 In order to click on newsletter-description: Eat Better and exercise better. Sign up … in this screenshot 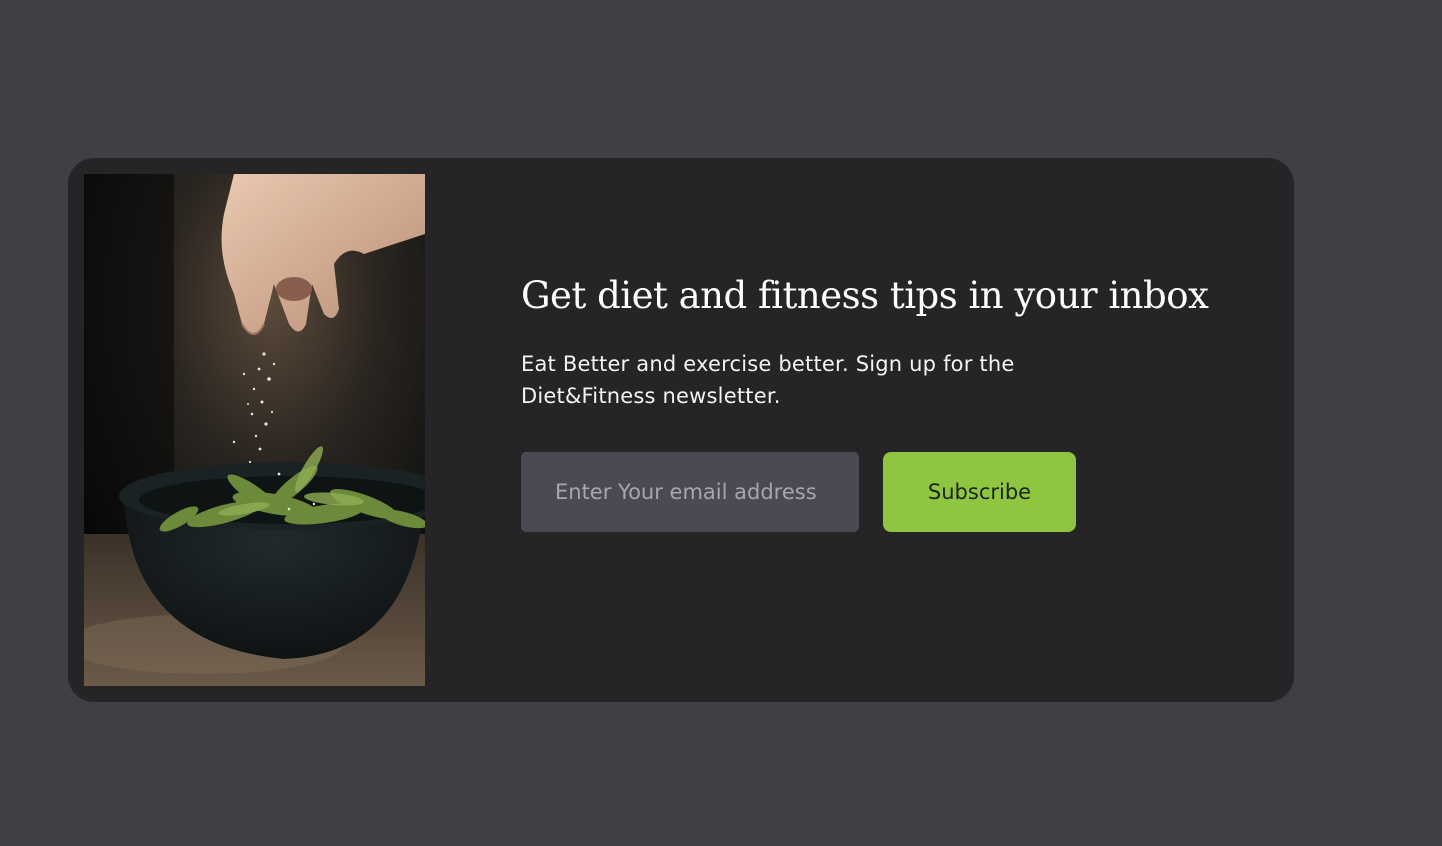, I will do `click(768, 380)`.